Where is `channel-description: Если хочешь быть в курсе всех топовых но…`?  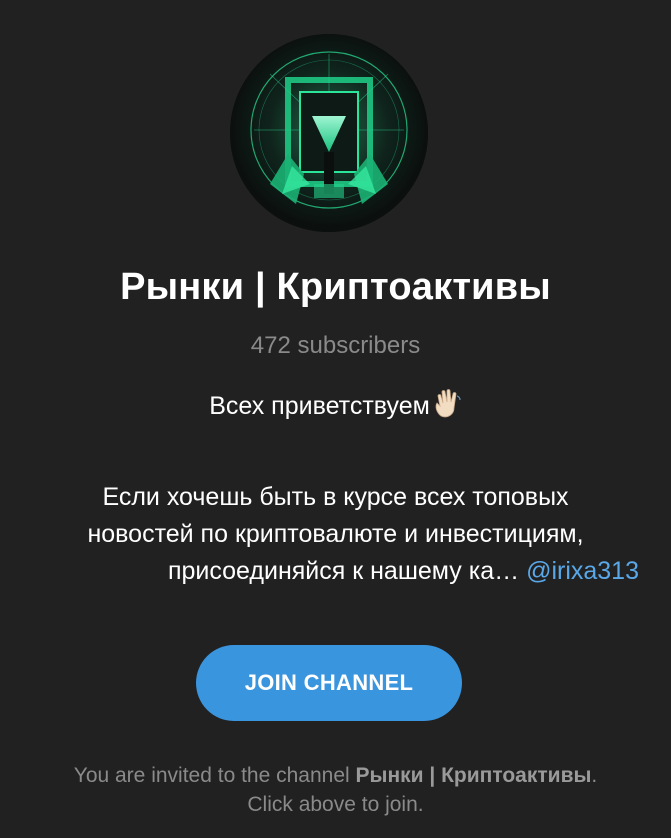 channel-description: Если хочешь быть в курсе всех топовых но… is located at coordinates (335, 534).